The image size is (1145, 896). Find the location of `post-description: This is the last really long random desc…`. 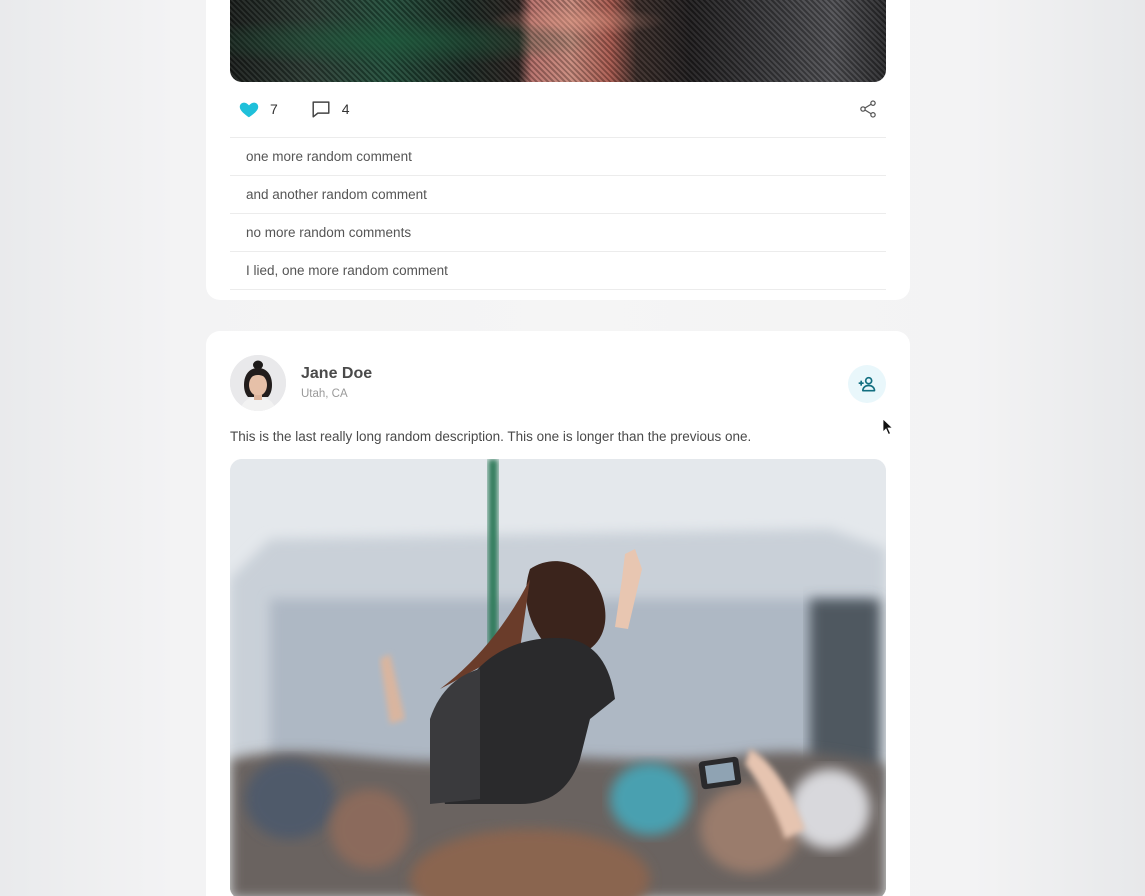

post-description: This is the last really long random desc… is located at coordinates (491, 436).